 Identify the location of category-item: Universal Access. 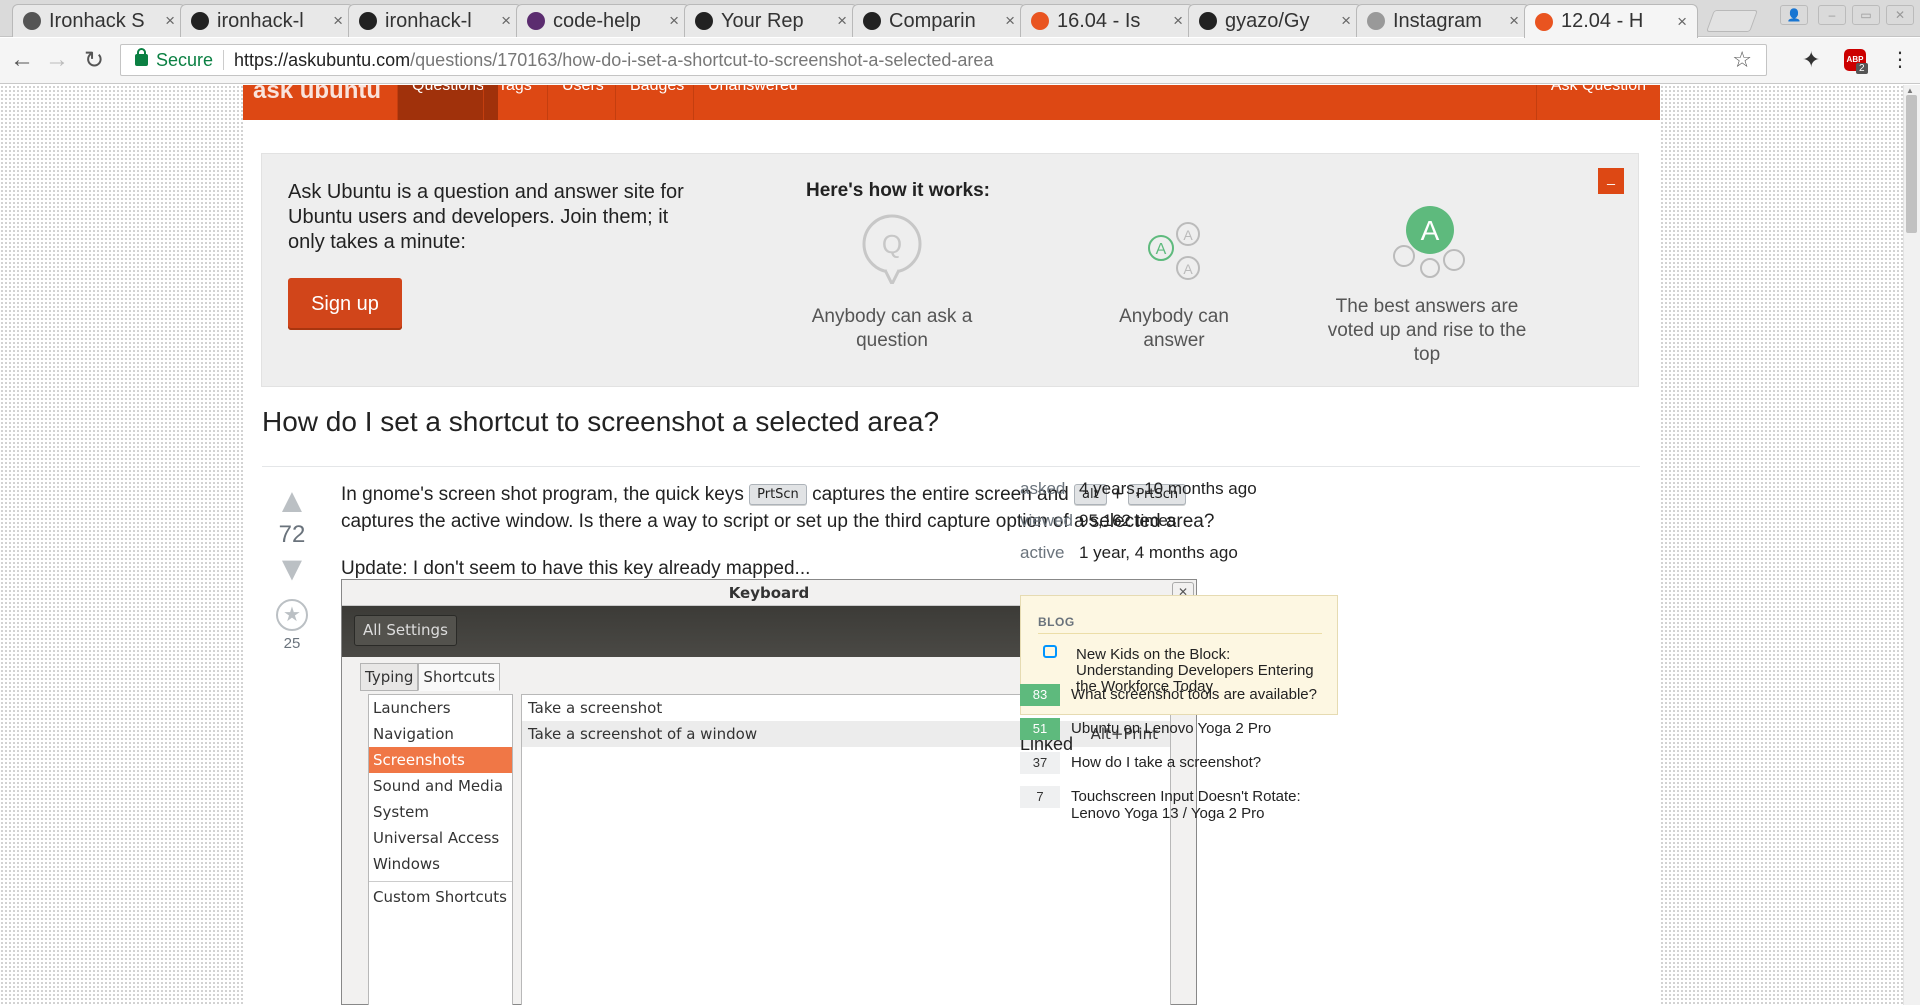
(436, 838).